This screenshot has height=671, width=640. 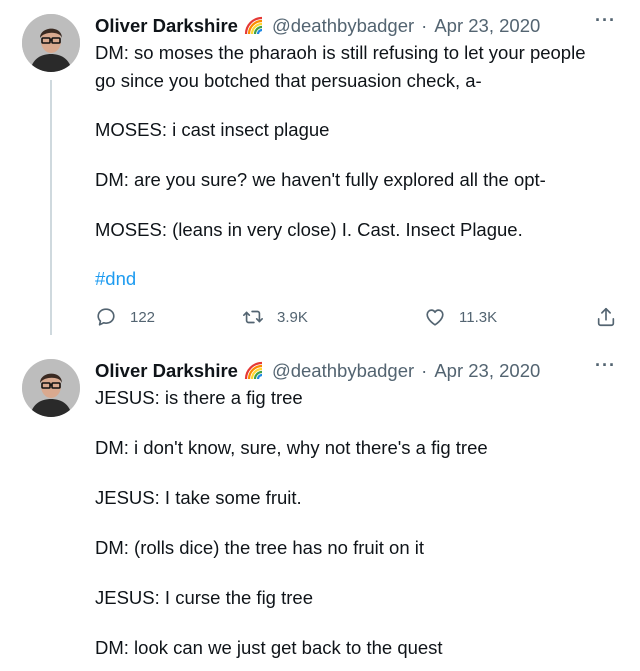 I want to click on heart-icon, so click(x=435, y=317).